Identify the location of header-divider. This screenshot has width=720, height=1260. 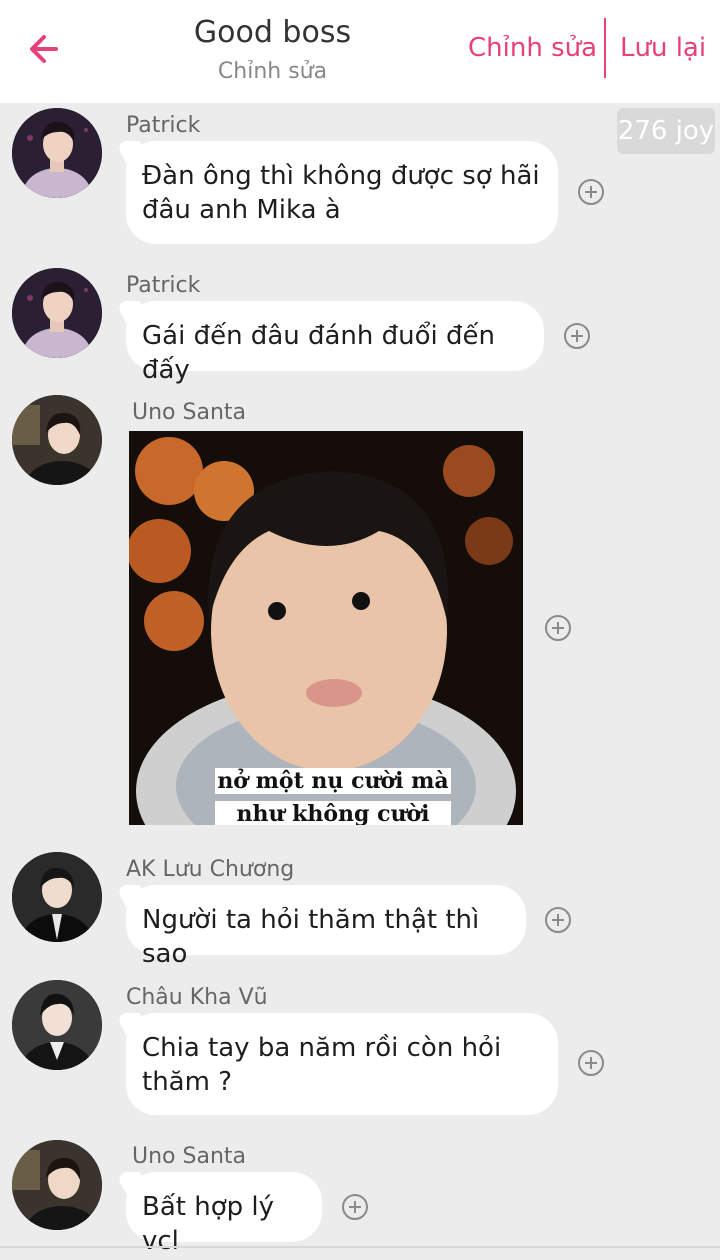
(605, 48).